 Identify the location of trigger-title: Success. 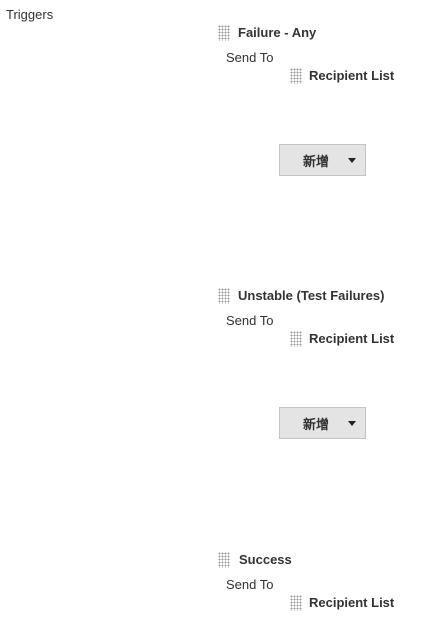
(265, 559).